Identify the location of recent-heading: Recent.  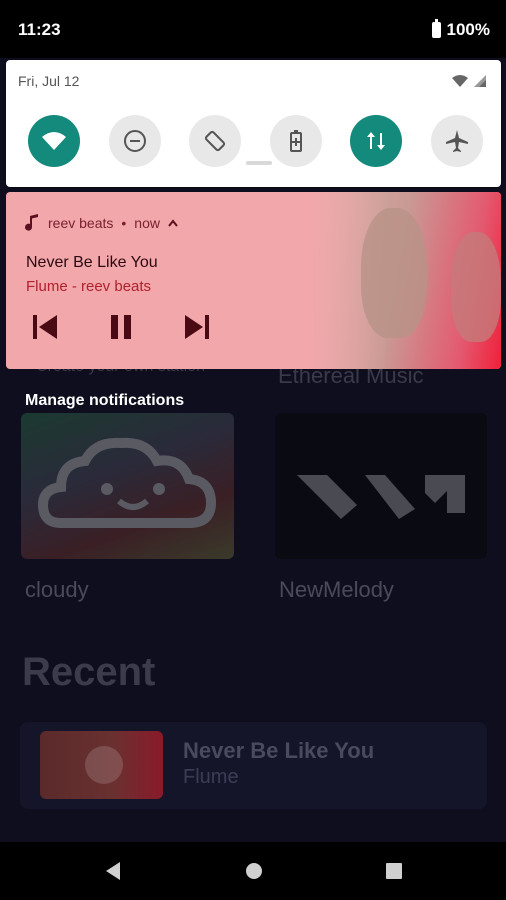
(89, 672).